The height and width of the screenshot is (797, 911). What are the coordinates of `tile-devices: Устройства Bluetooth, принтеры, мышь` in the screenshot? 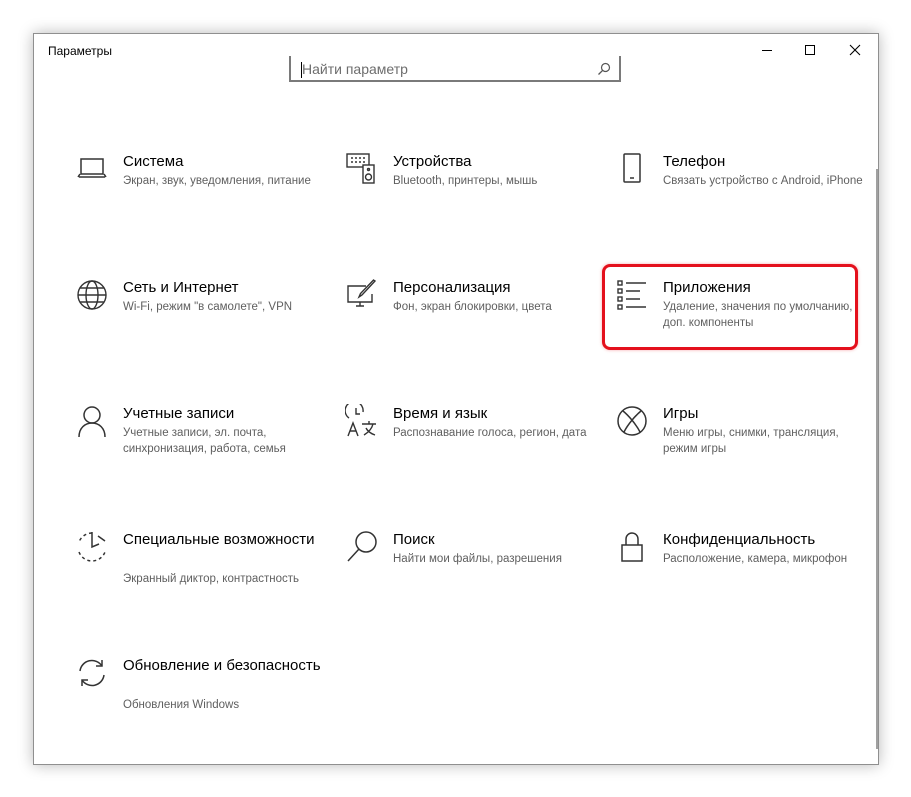 It's located at (469, 199).